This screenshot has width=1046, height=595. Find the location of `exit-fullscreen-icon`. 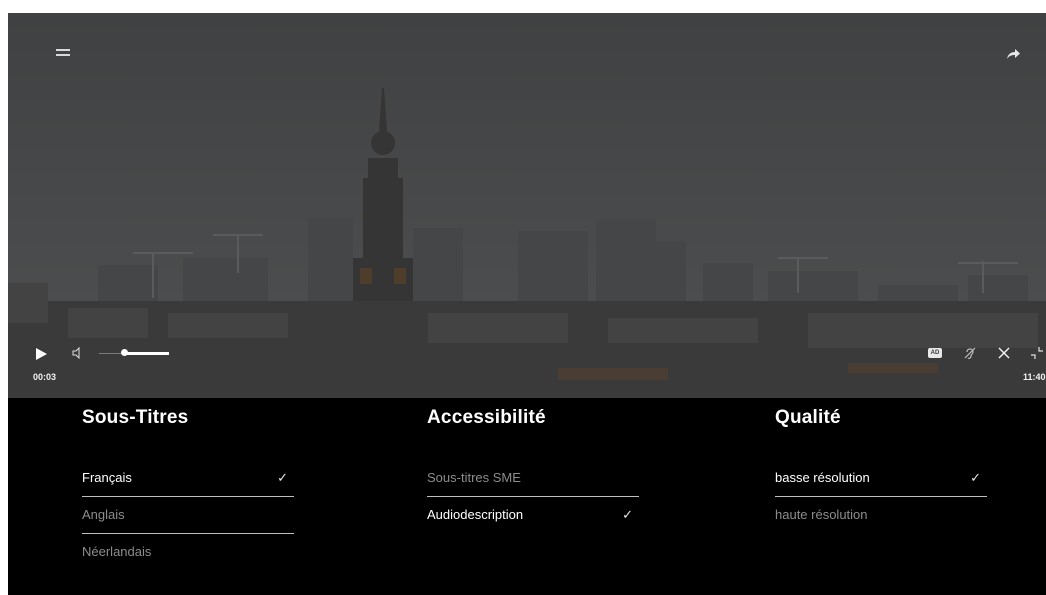

exit-fullscreen-icon is located at coordinates (1037, 353).